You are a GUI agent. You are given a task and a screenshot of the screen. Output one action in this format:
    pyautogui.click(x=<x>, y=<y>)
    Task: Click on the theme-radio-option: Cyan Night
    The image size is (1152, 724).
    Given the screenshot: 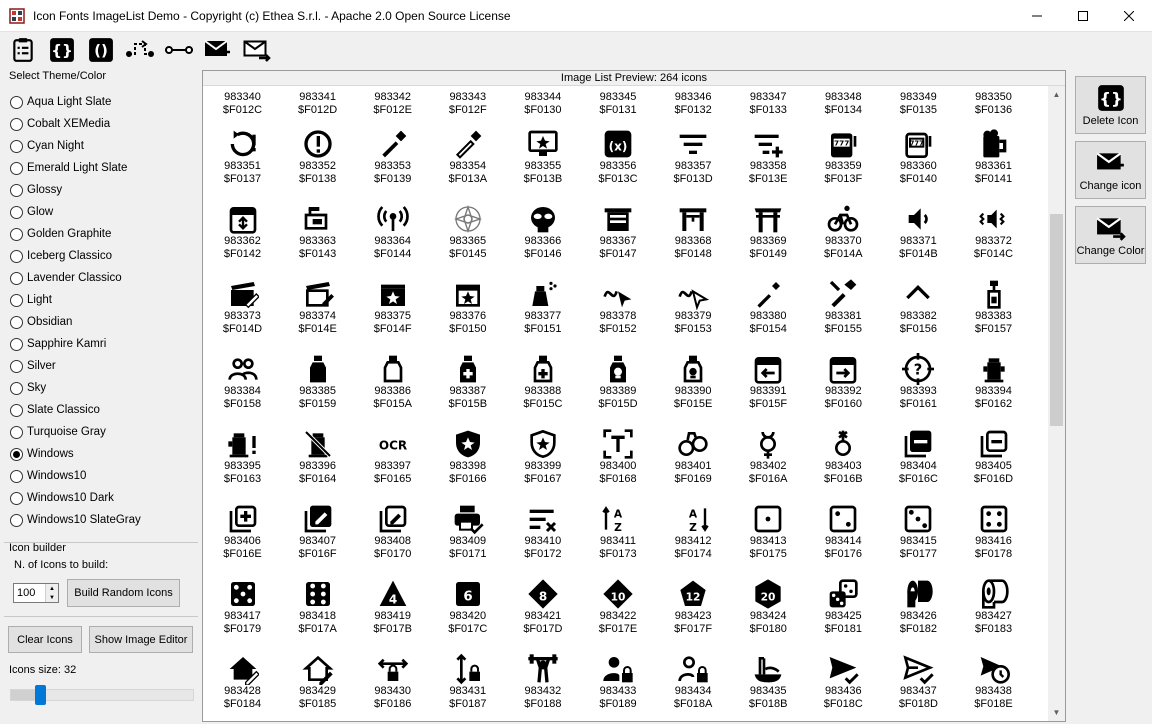 What is the action you would take?
    pyautogui.click(x=47, y=146)
    